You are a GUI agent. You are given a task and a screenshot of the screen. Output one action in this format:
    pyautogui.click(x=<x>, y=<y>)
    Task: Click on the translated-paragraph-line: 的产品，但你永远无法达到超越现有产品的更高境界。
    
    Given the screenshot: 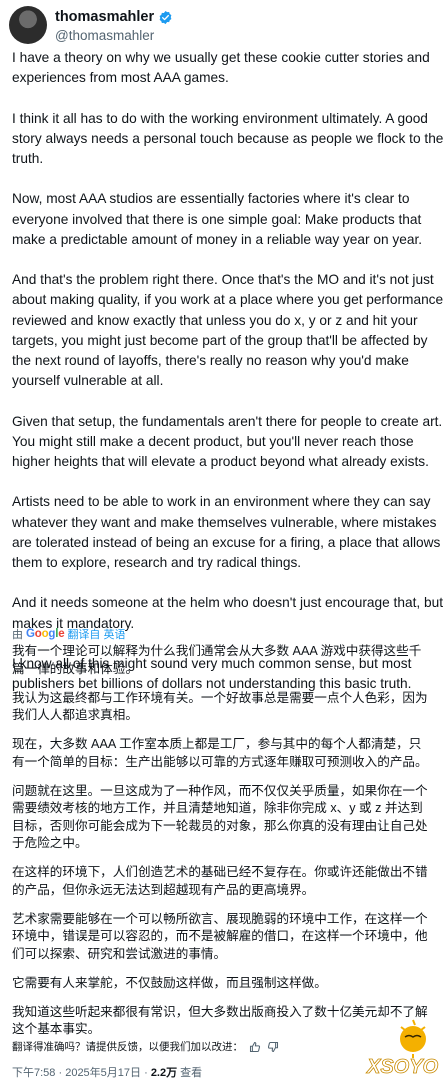 What is the action you would take?
    pyautogui.click(x=163, y=889)
    